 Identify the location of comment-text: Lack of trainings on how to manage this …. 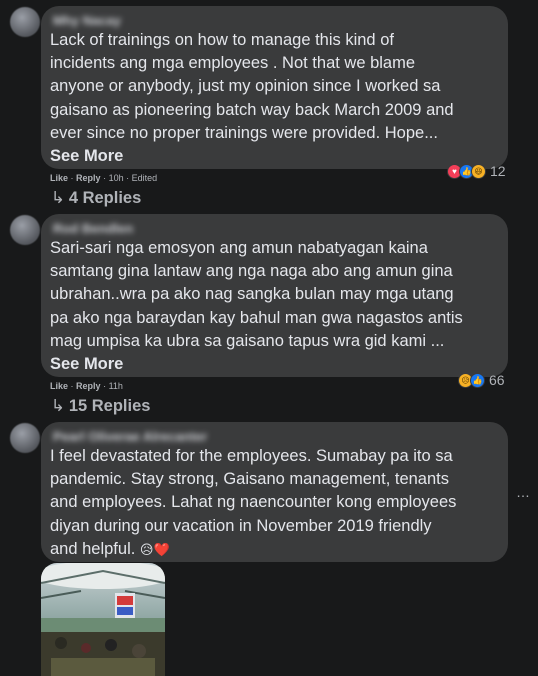
(252, 86).